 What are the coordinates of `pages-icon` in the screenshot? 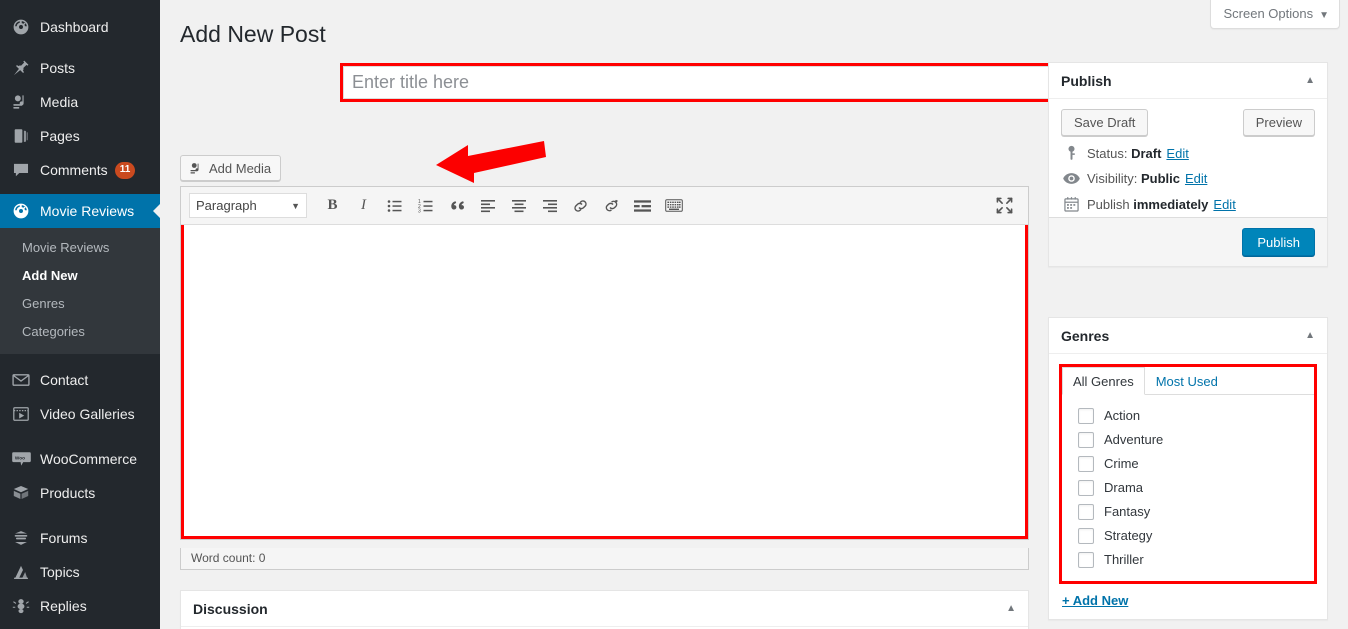 It's located at (21, 136).